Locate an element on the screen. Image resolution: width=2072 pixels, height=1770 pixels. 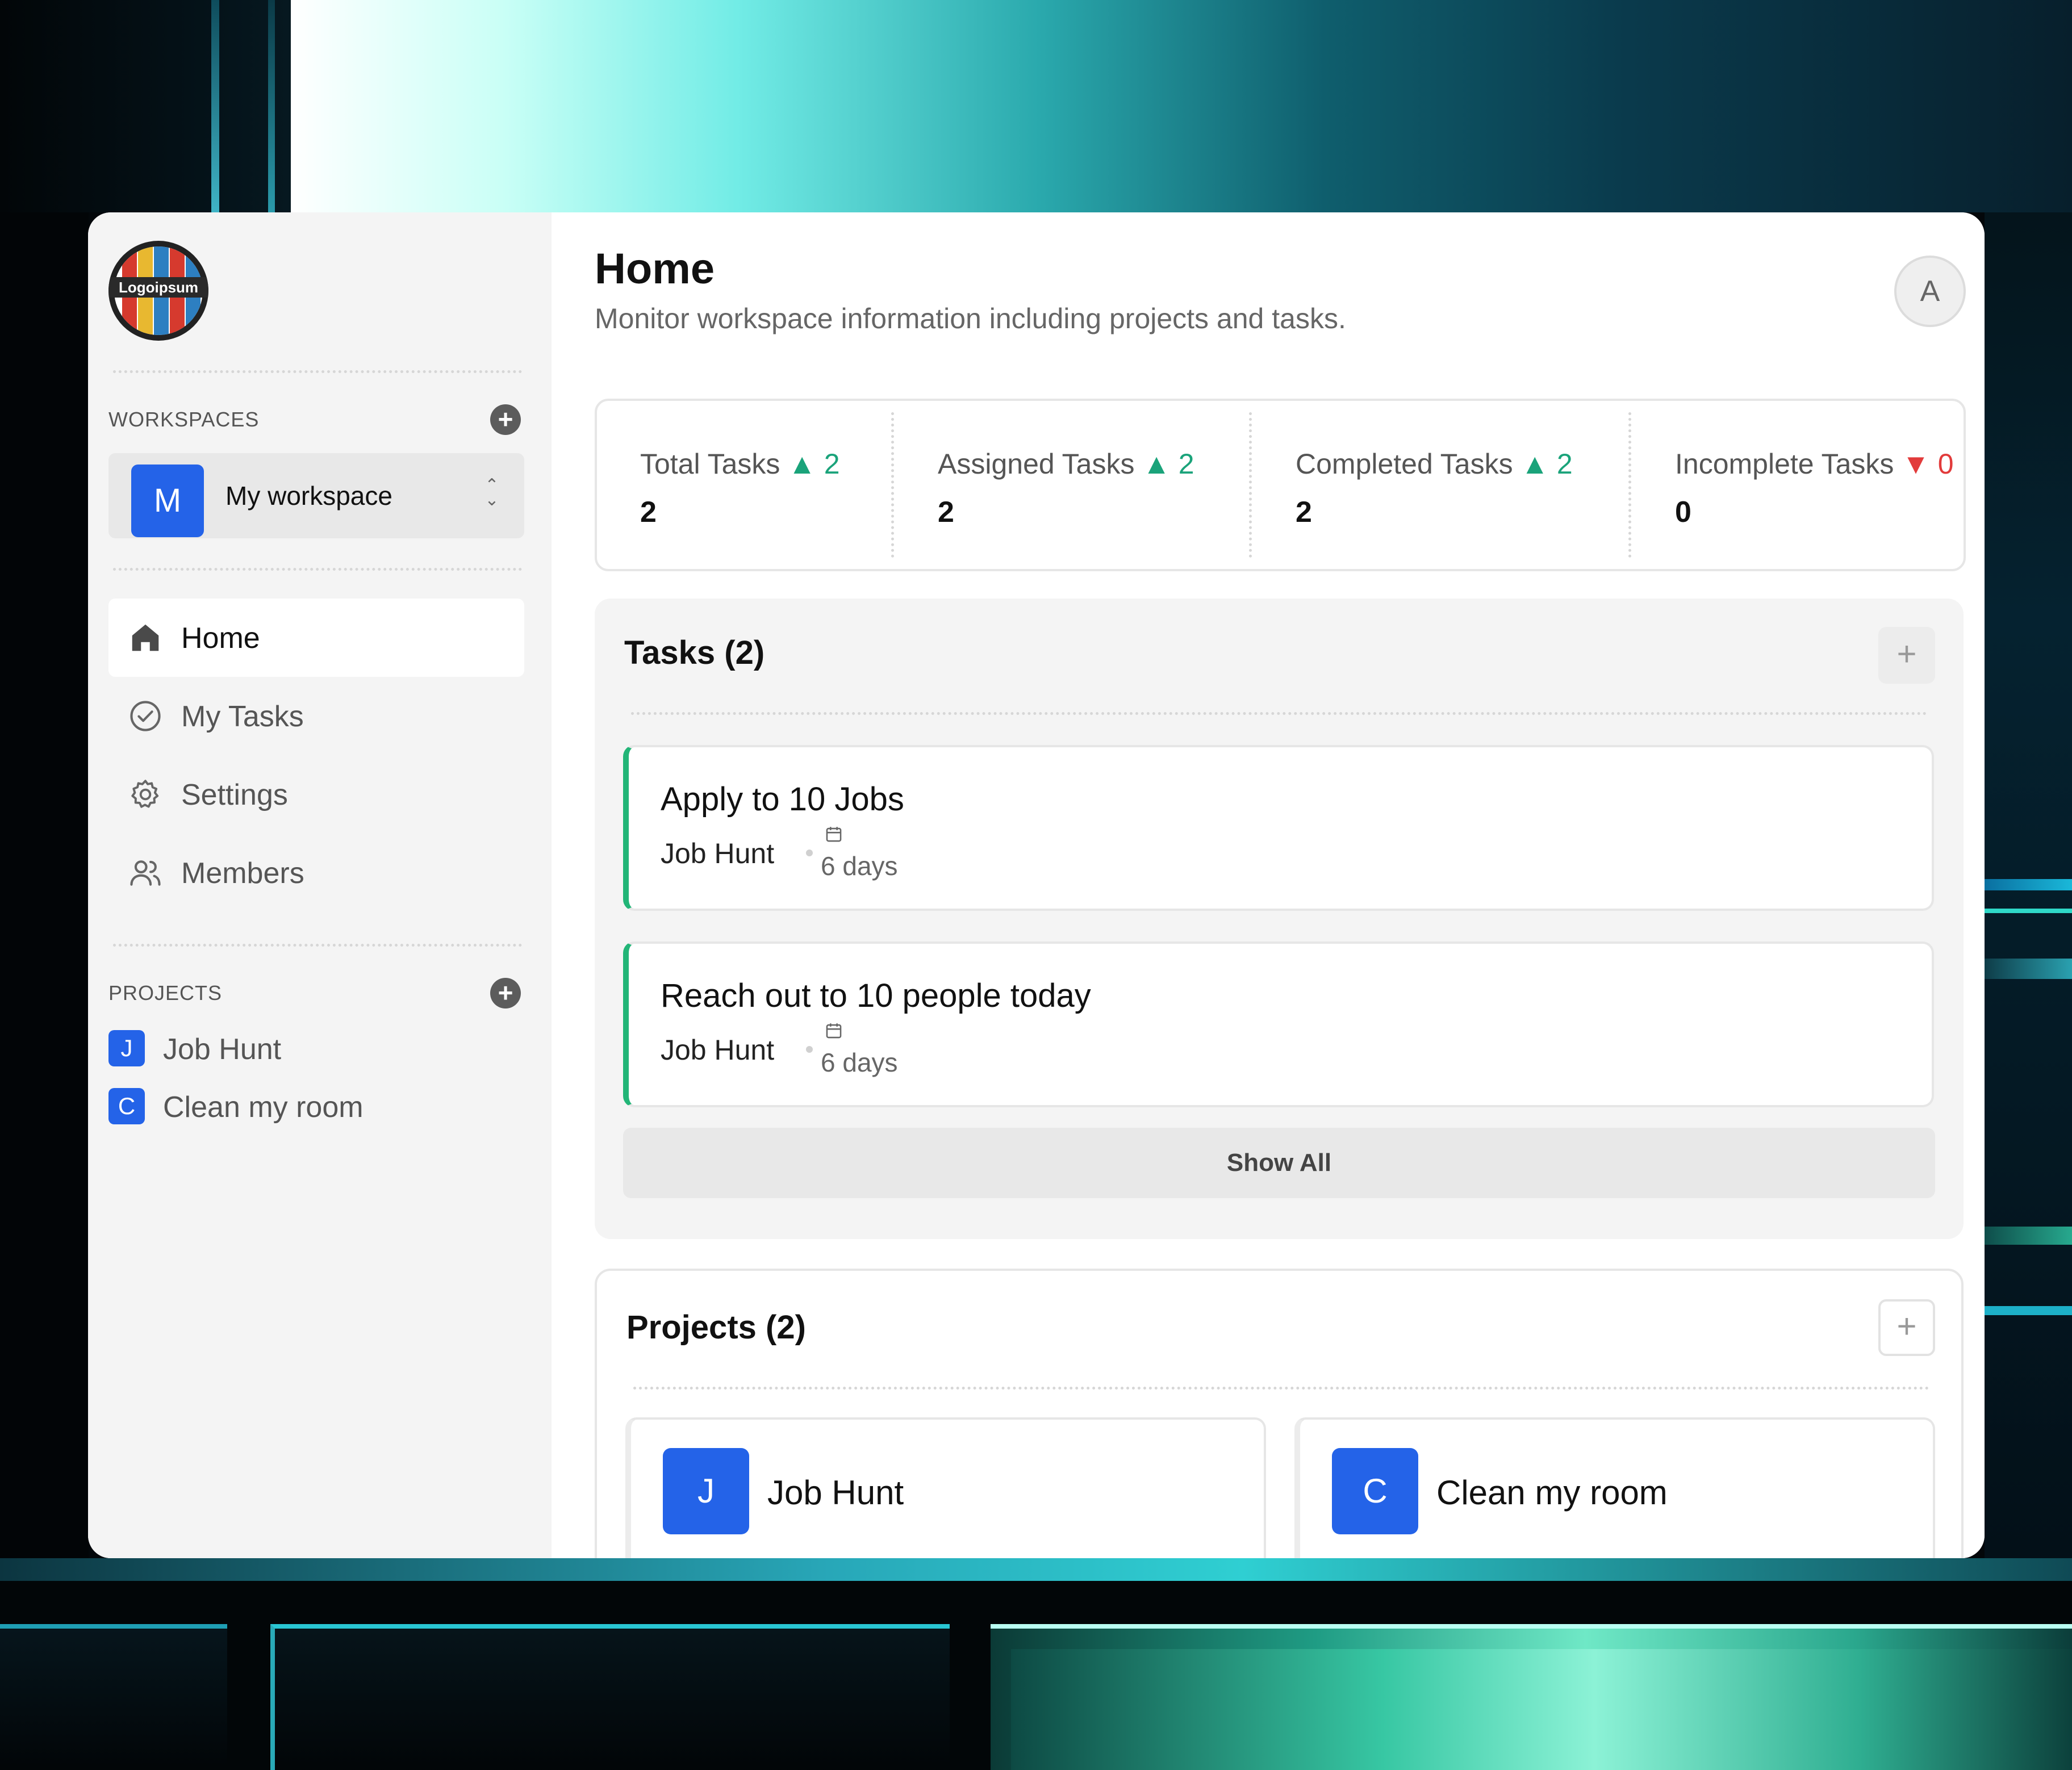
stat-title: Total Tasks is located at coordinates (710, 464).